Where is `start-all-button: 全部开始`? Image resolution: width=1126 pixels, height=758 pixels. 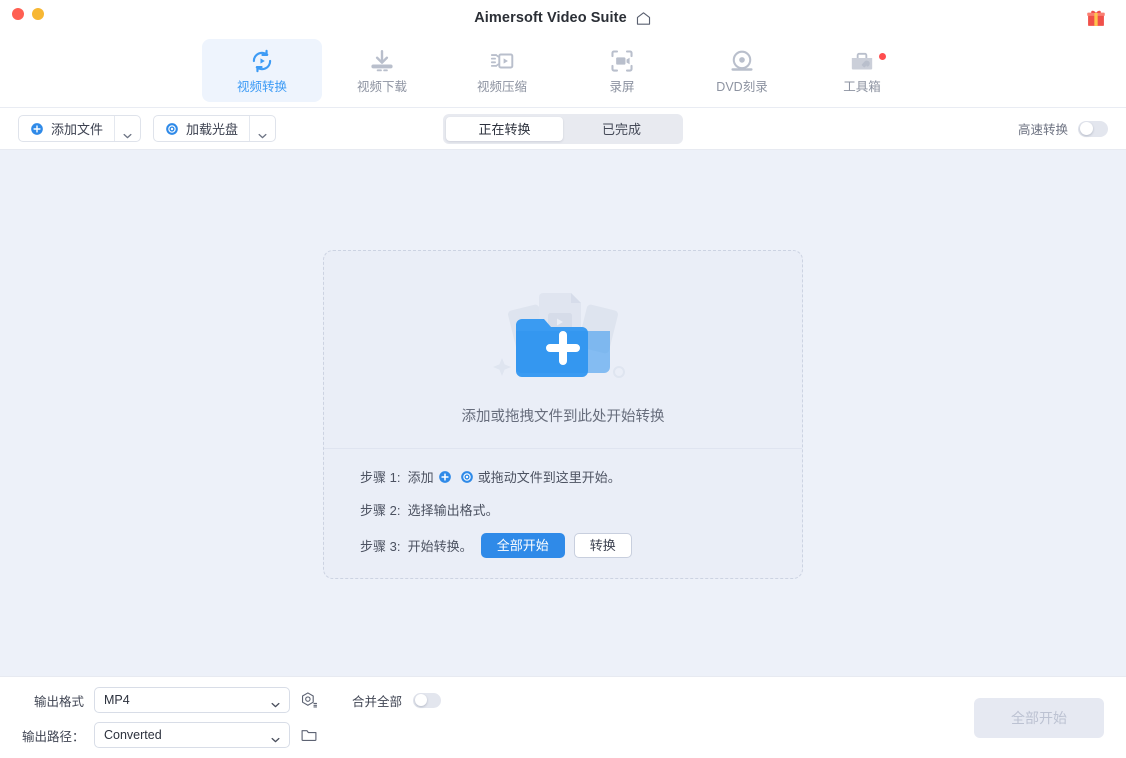
start-all-button: 全部开始 is located at coordinates (522, 545).